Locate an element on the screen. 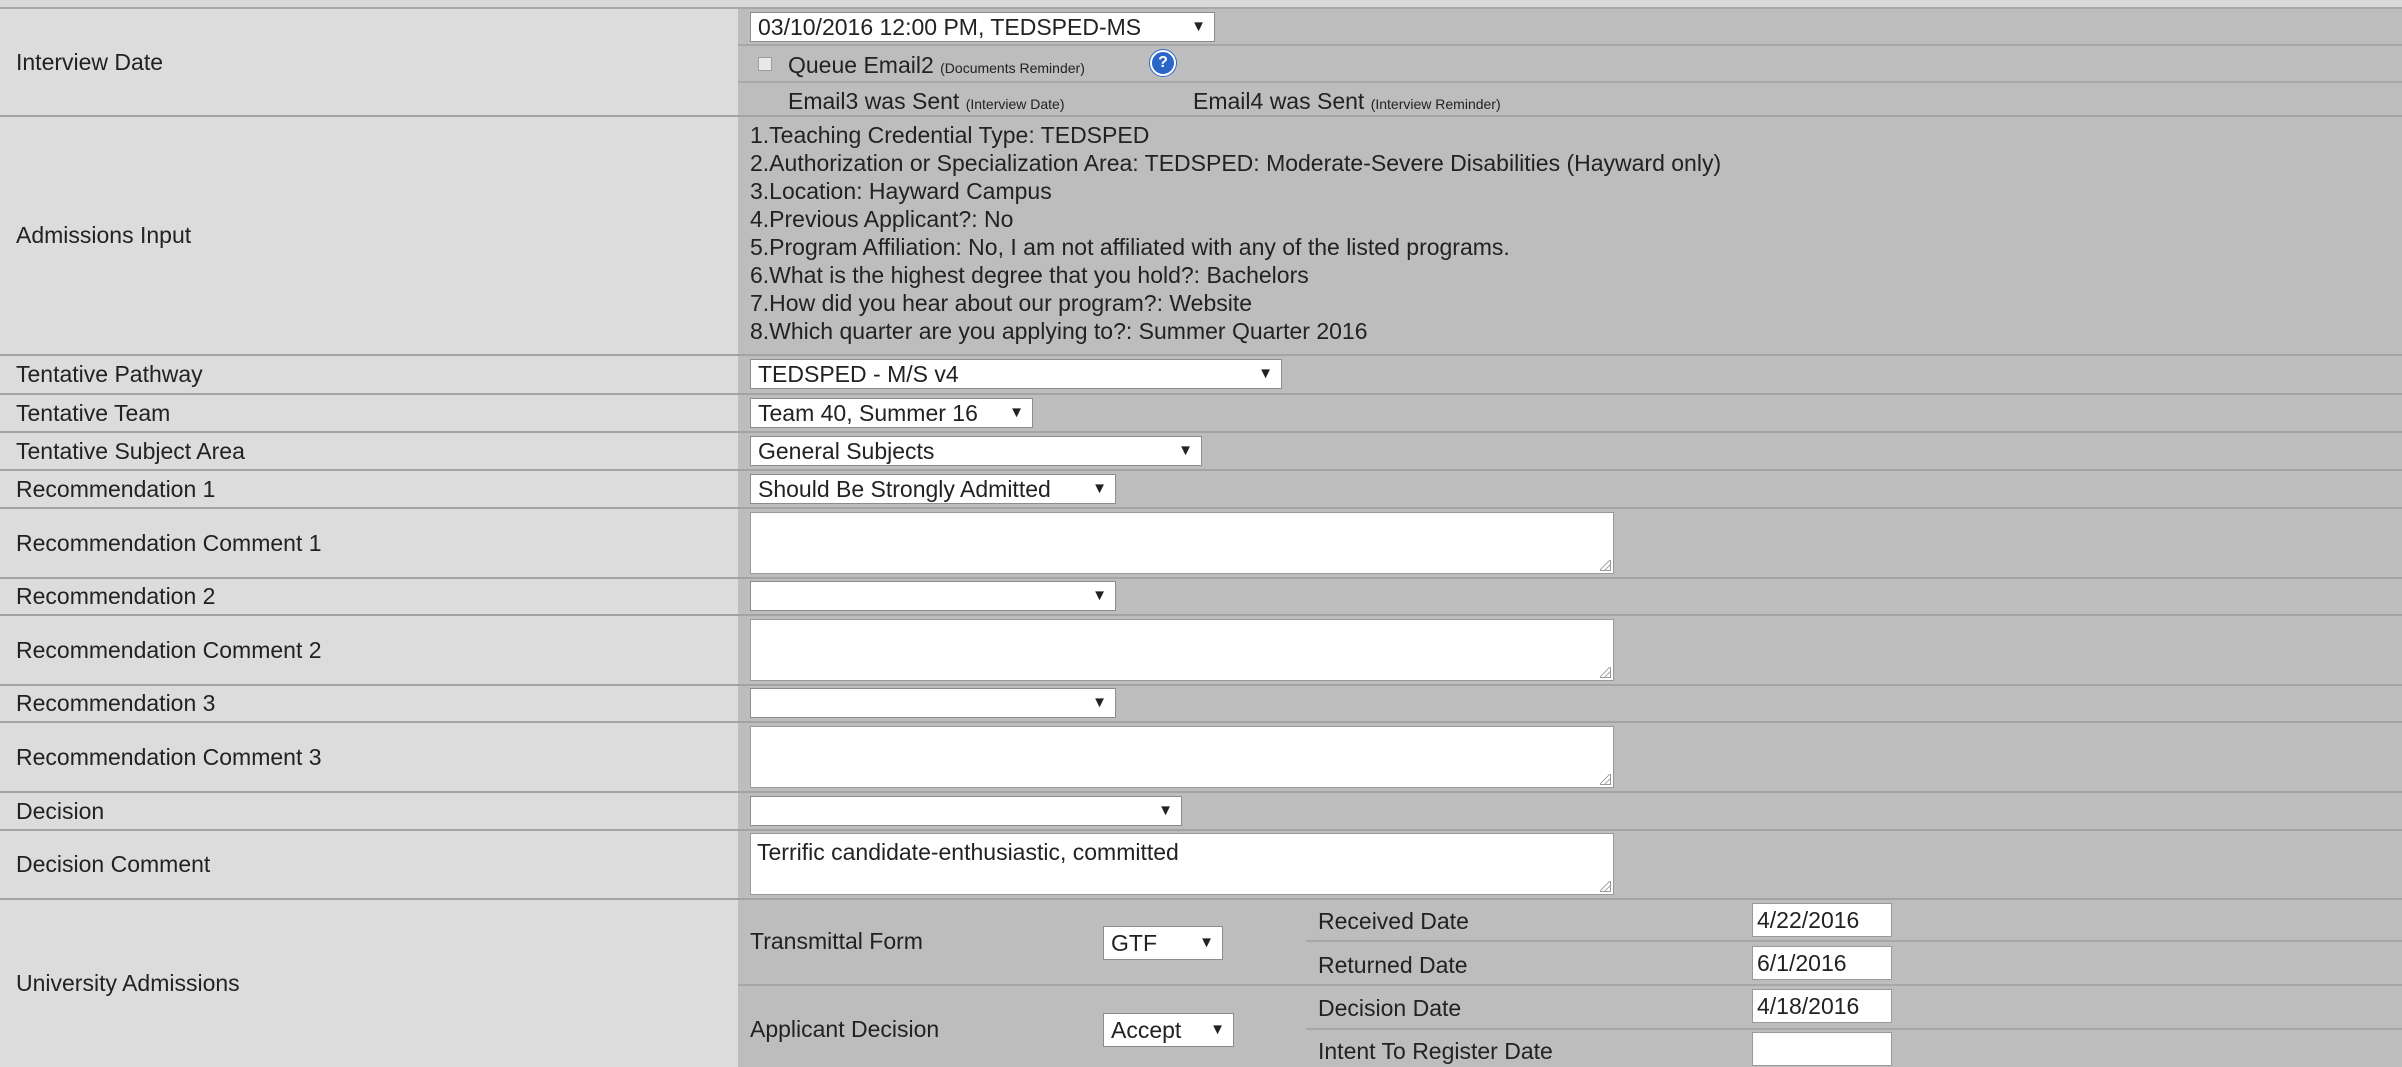 The height and width of the screenshot is (1067, 2402). university-admissions-label: University Admissions is located at coordinates (128, 983).